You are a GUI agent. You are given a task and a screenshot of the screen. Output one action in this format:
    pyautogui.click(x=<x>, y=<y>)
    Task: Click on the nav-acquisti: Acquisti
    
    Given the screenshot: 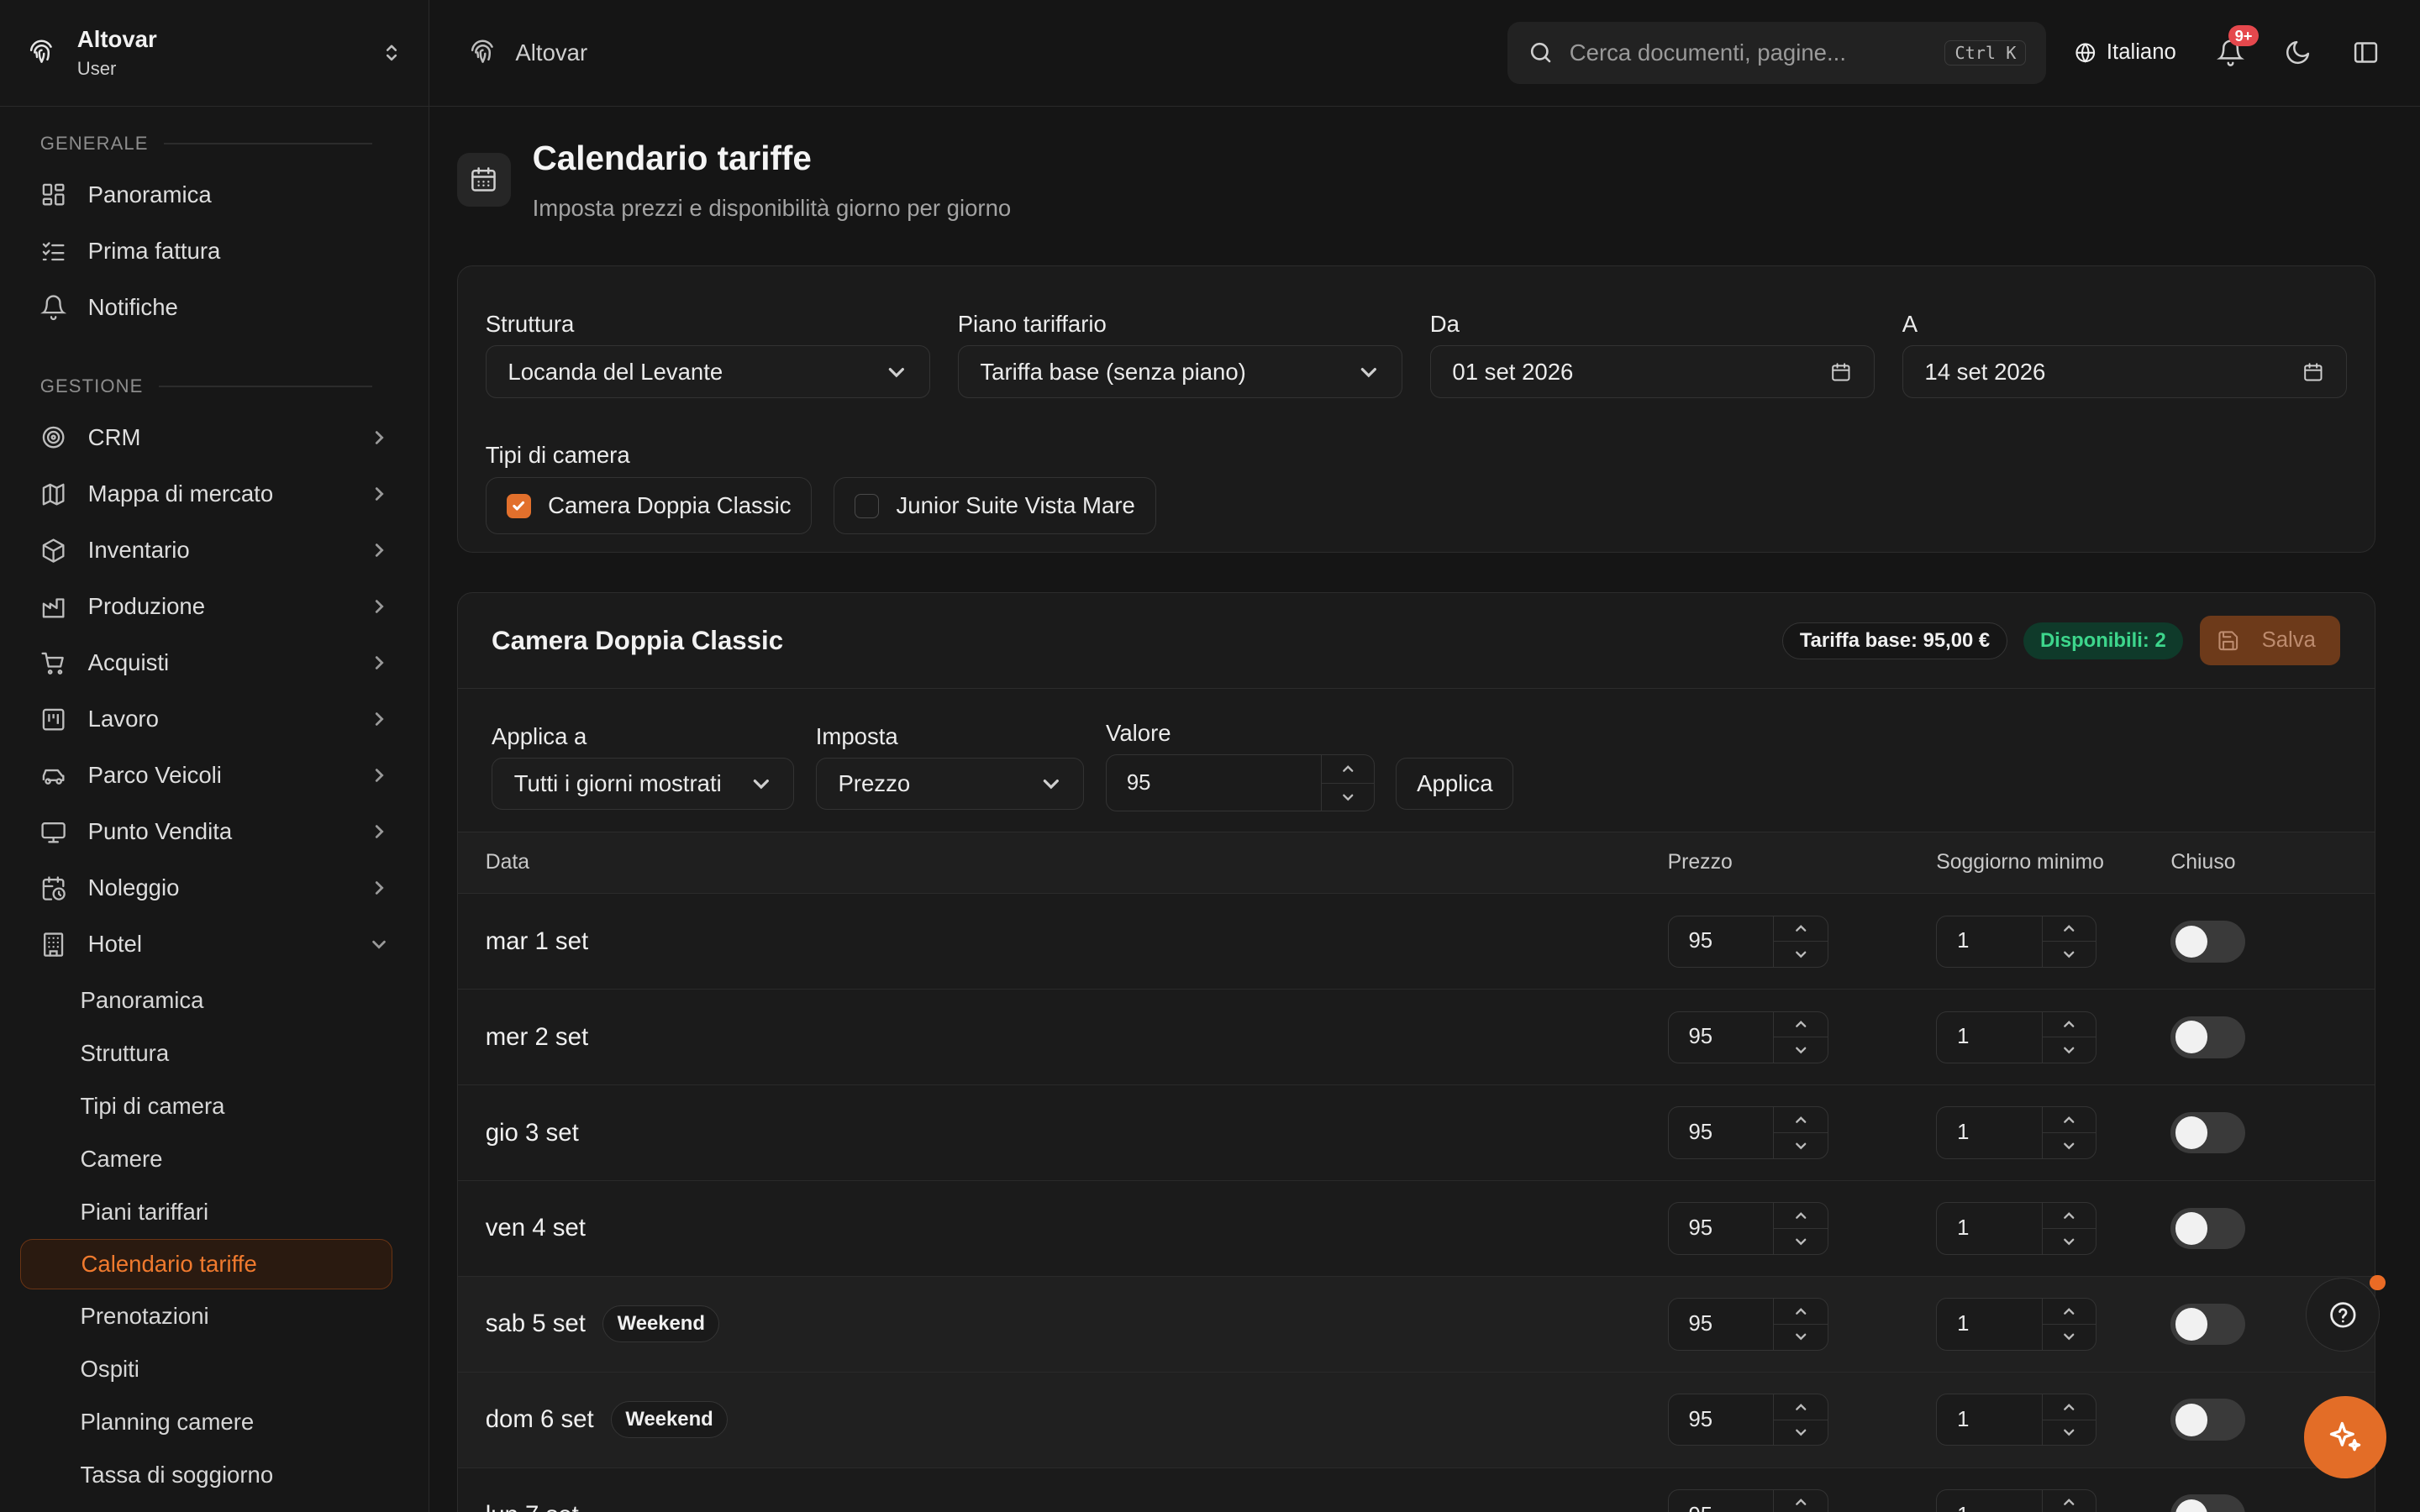 What is the action you would take?
    pyautogui.click(x=214, y=663)
    